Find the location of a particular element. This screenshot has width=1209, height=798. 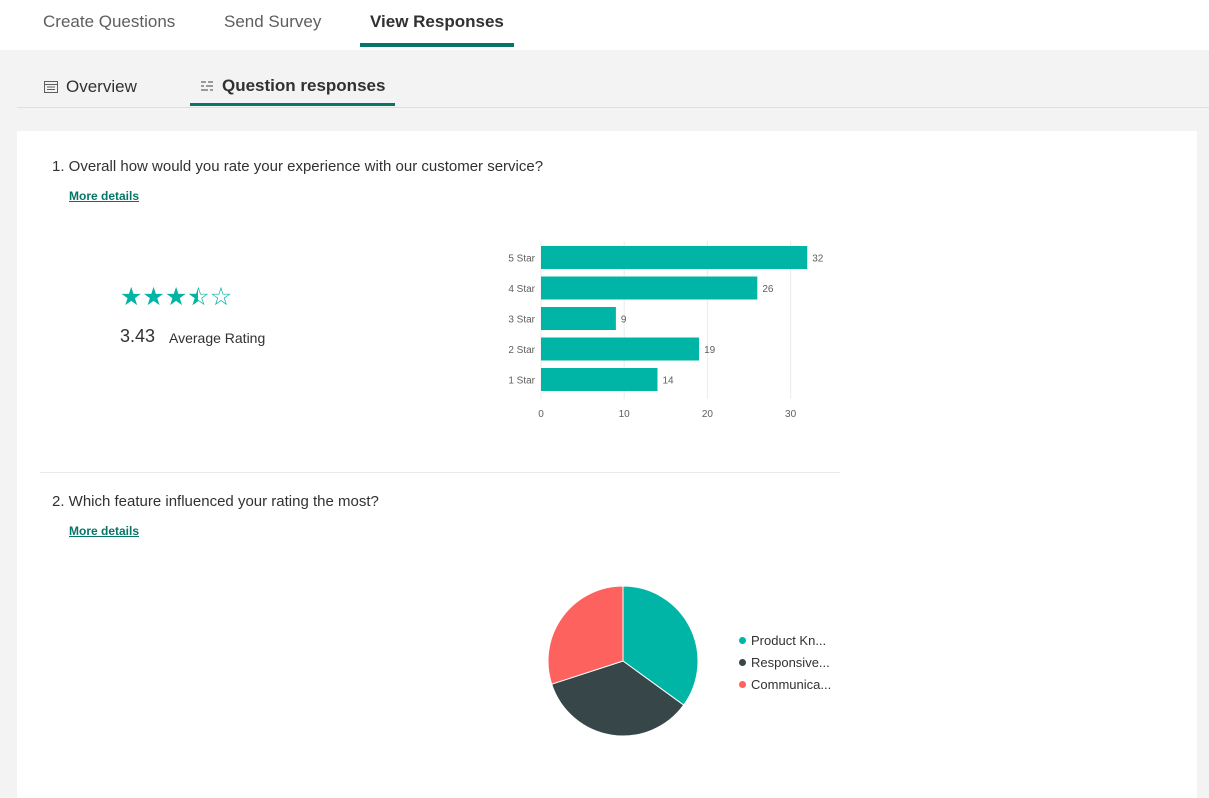

star-half-icon: ☆★ is located at coordinates (198, 296).